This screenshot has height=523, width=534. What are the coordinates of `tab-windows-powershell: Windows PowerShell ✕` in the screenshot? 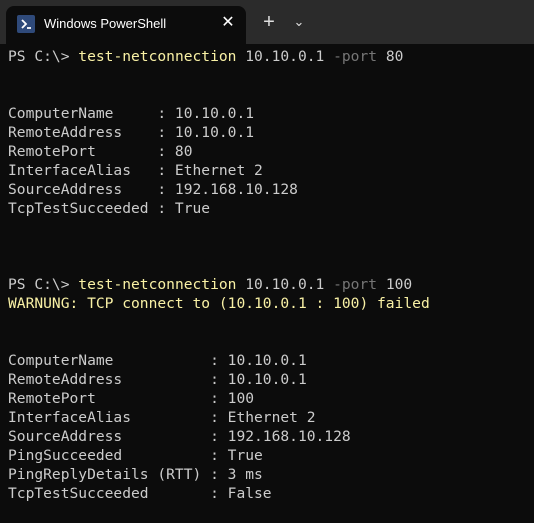 It's located at (126, 25).